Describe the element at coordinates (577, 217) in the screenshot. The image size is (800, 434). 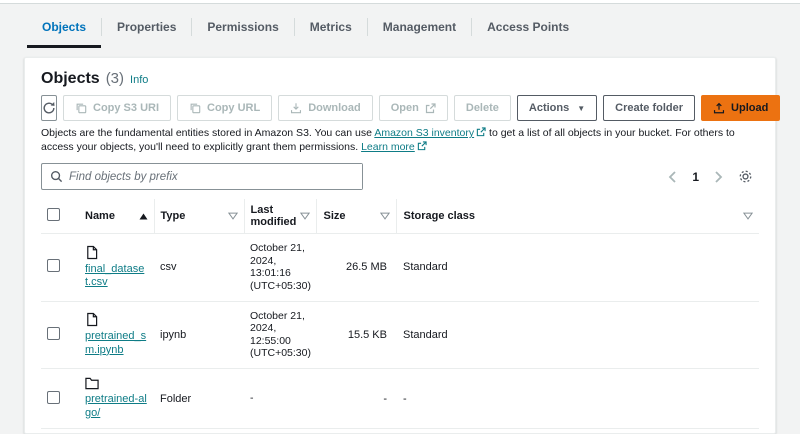
I see `storage-class-column-header: Storage class` at that location.